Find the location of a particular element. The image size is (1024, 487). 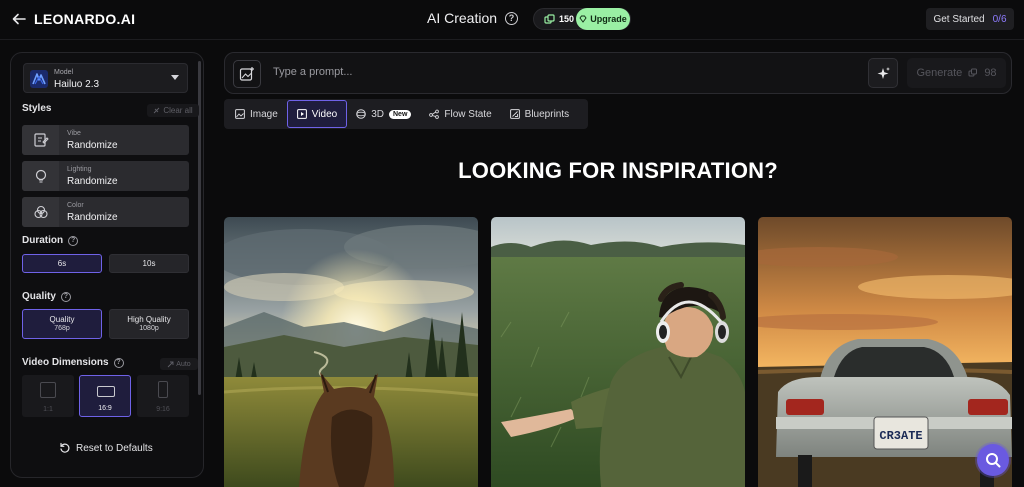

prompt-bar: Generate 98 is located at coordinates (618, 73).